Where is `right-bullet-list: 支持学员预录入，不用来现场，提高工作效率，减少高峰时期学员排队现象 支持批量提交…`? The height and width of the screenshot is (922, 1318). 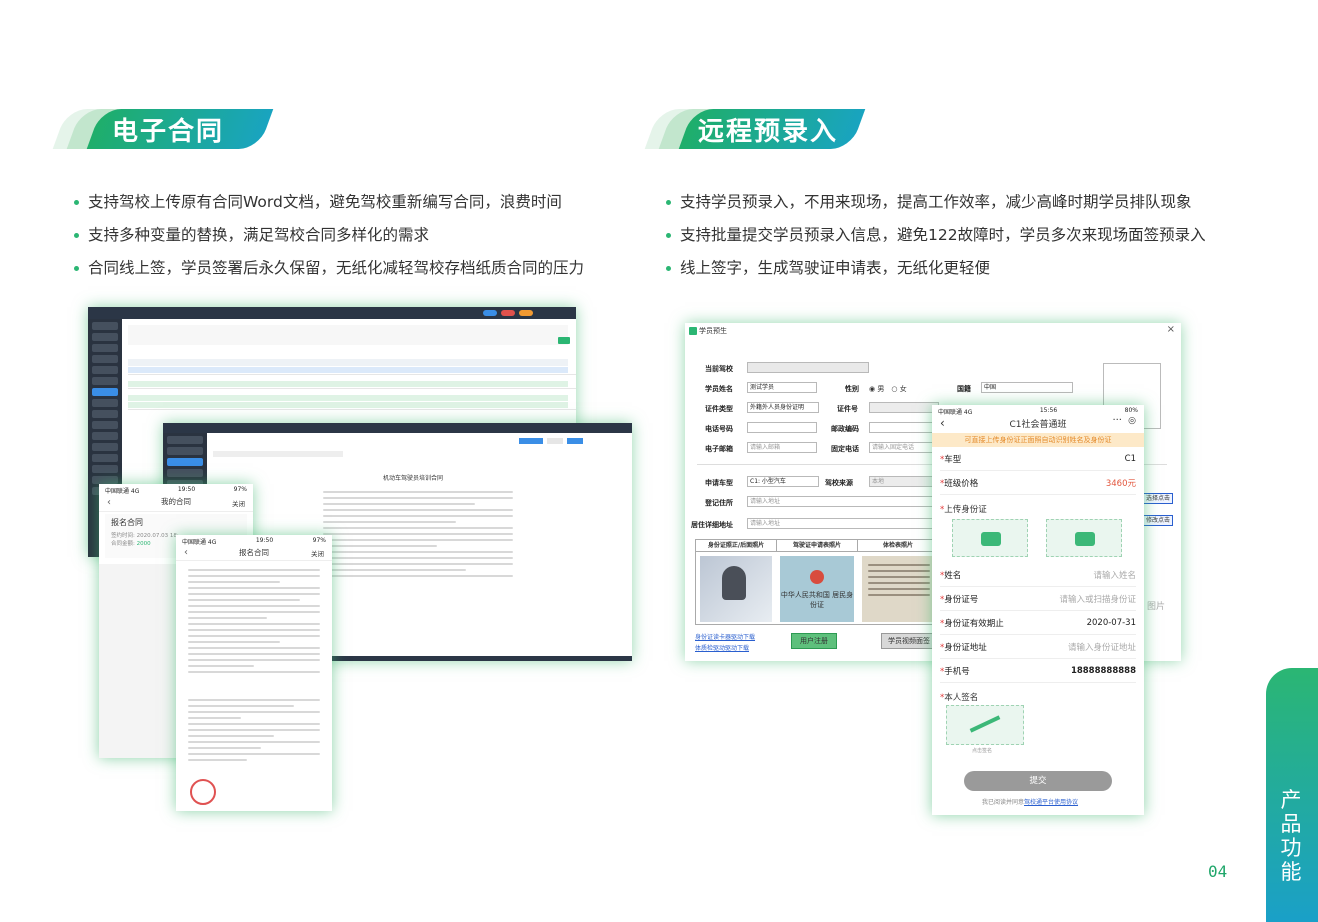
right-bullet-list: 支持学员预录入，不用来现场，提高工作效率，减少高峰时期学员排队现象 支持批量提交… is located at coordinates (936, 235).